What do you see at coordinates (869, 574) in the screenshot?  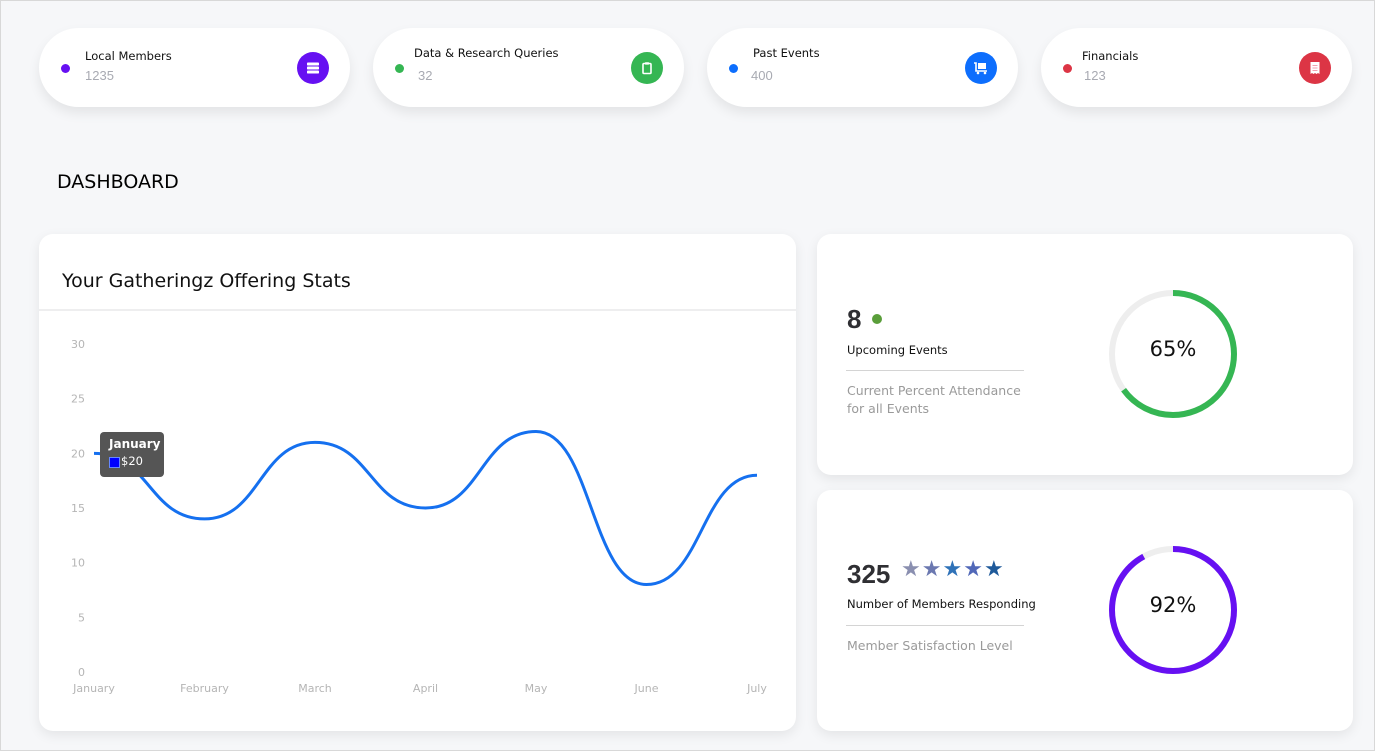 I see `members-responding-count: 325` at bounding box center [869, 574].